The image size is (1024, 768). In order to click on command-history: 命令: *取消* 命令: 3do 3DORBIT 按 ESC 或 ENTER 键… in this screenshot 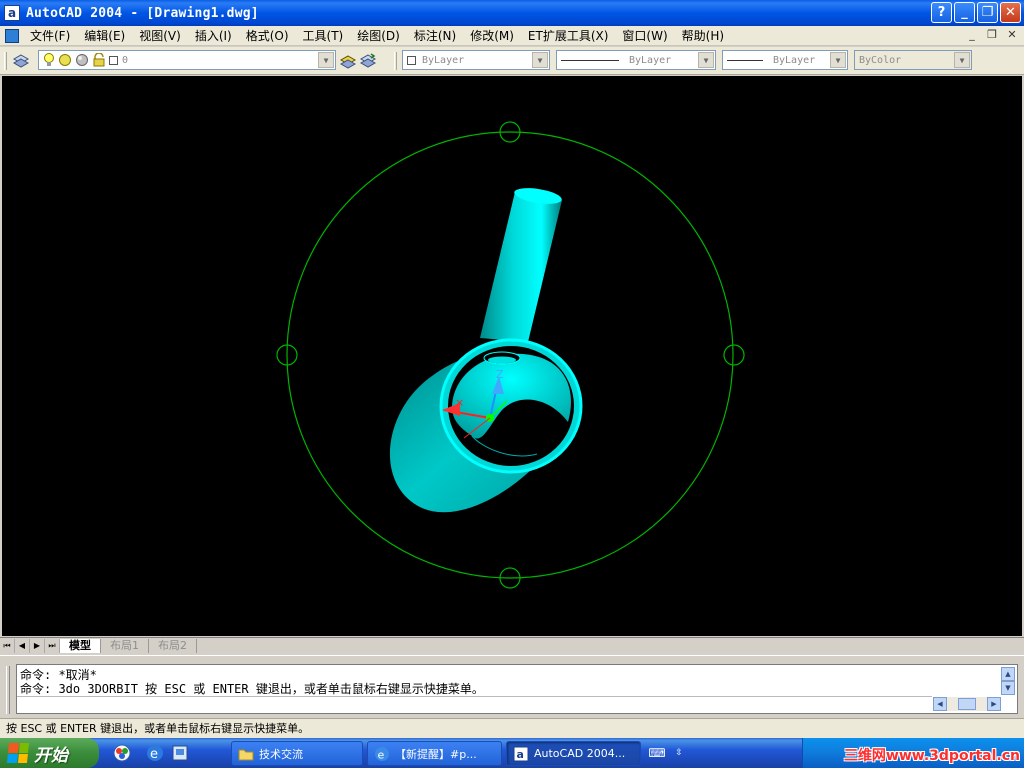, I will do `click(517, 689)`.